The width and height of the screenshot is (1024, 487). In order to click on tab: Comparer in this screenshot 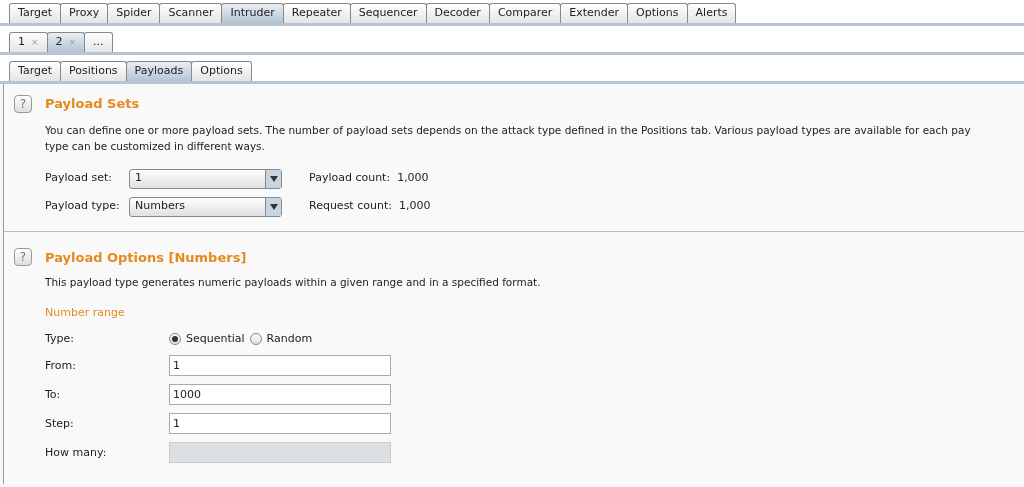, I will do `click(525, 13)`.